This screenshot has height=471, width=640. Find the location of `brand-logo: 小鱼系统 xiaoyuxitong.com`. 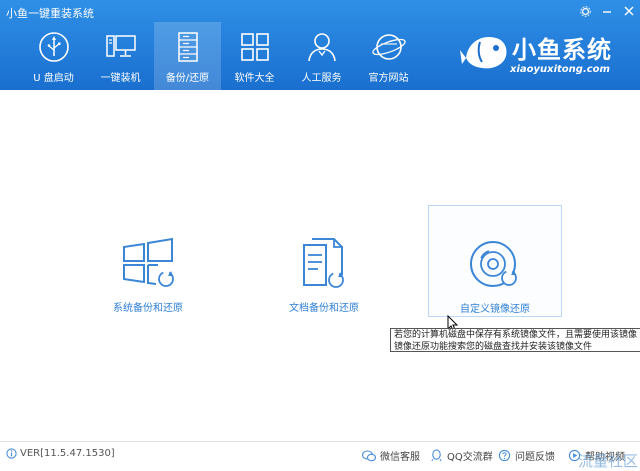

brand-logo: 小鱼系统 xiaoyuxitong.com is located at coordinates (545, 54).